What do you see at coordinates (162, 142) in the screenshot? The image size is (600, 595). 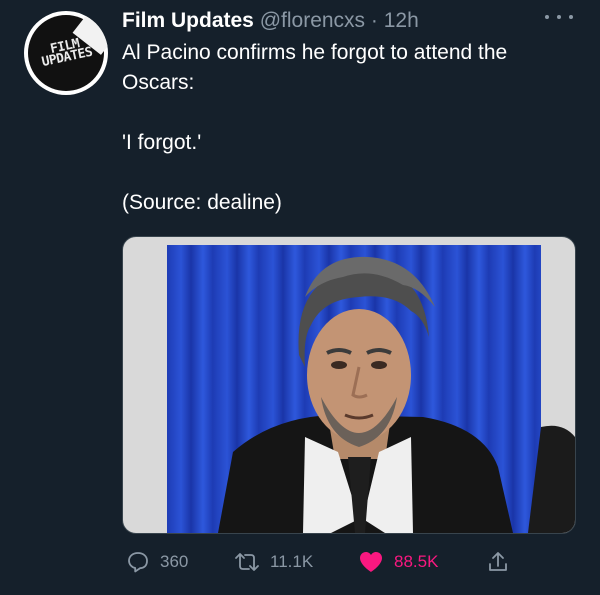 I see `tweet-quote: 'I forgot.'` at bounding box center [162, 142].